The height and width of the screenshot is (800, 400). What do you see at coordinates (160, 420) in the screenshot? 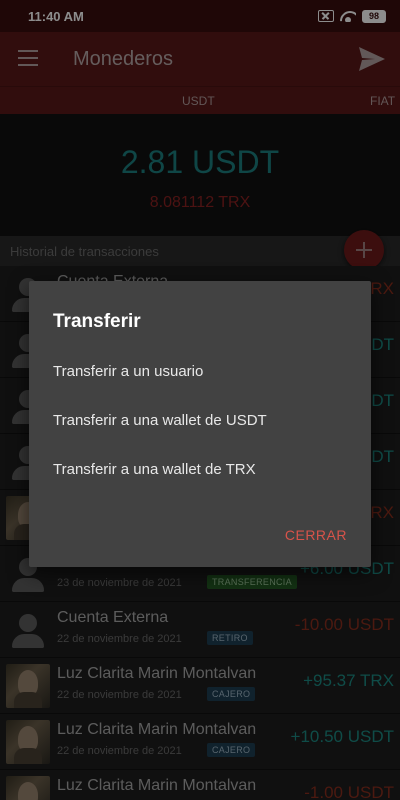
I see `transfer-to-usdt-wallet-option: Transferir a una wallet de USDT` at bounding box center [160, 420].